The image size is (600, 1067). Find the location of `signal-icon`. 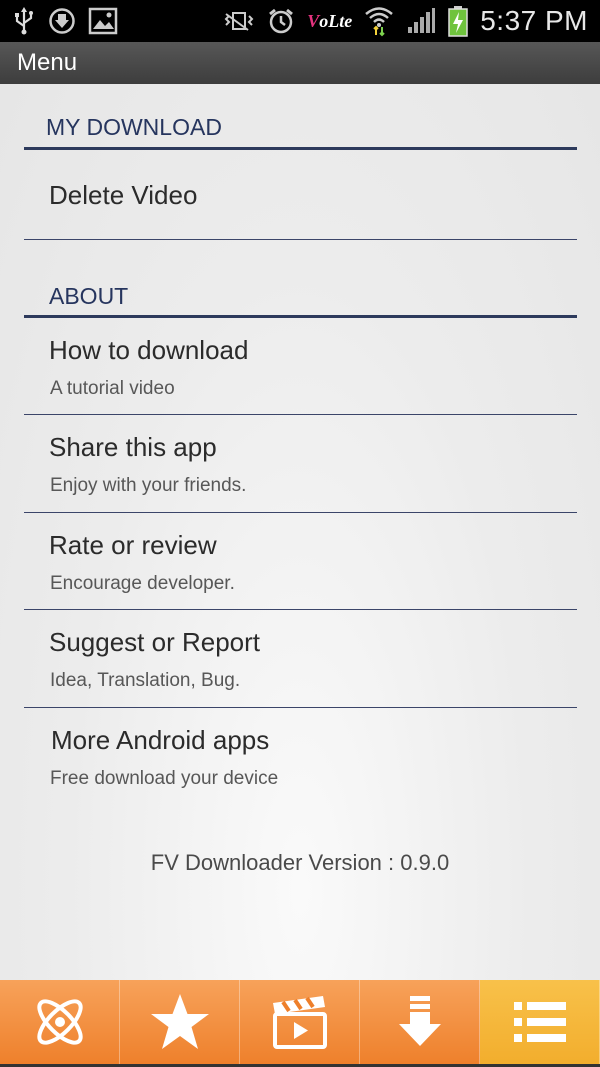

signal-icon is located at coordinates (421, 21).